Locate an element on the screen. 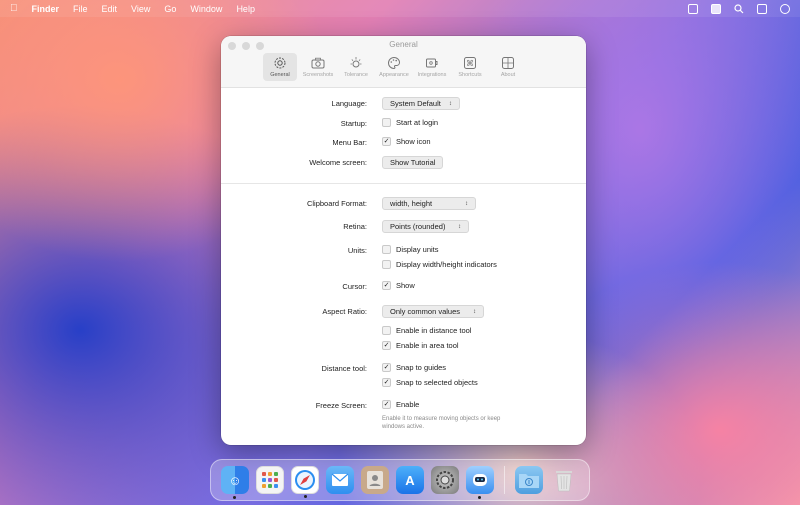 Image resolution: width=800 pixels, height=505 pixels. settings-icon is located at coordinates (445, 480).